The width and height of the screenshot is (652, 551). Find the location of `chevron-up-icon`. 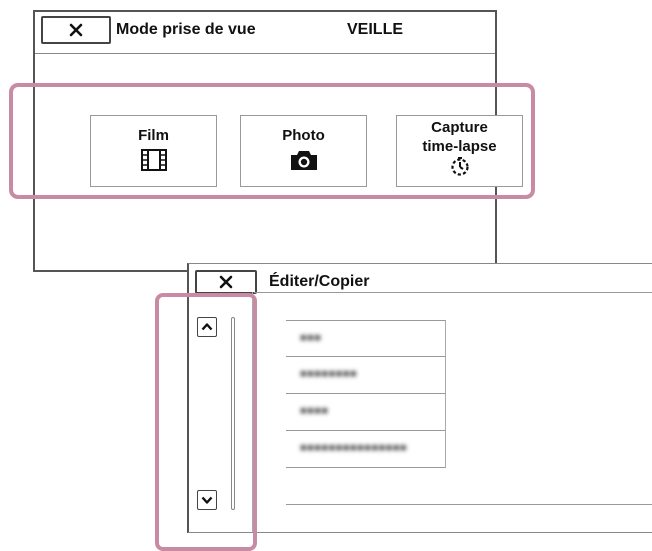

chevron-up-icon is located at coordinates (207, 327).